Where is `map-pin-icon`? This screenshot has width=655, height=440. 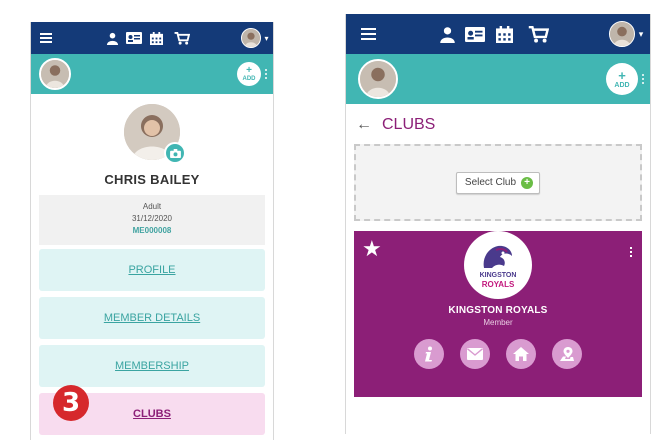 map-pin-icon is located at coordinates (567, 354).